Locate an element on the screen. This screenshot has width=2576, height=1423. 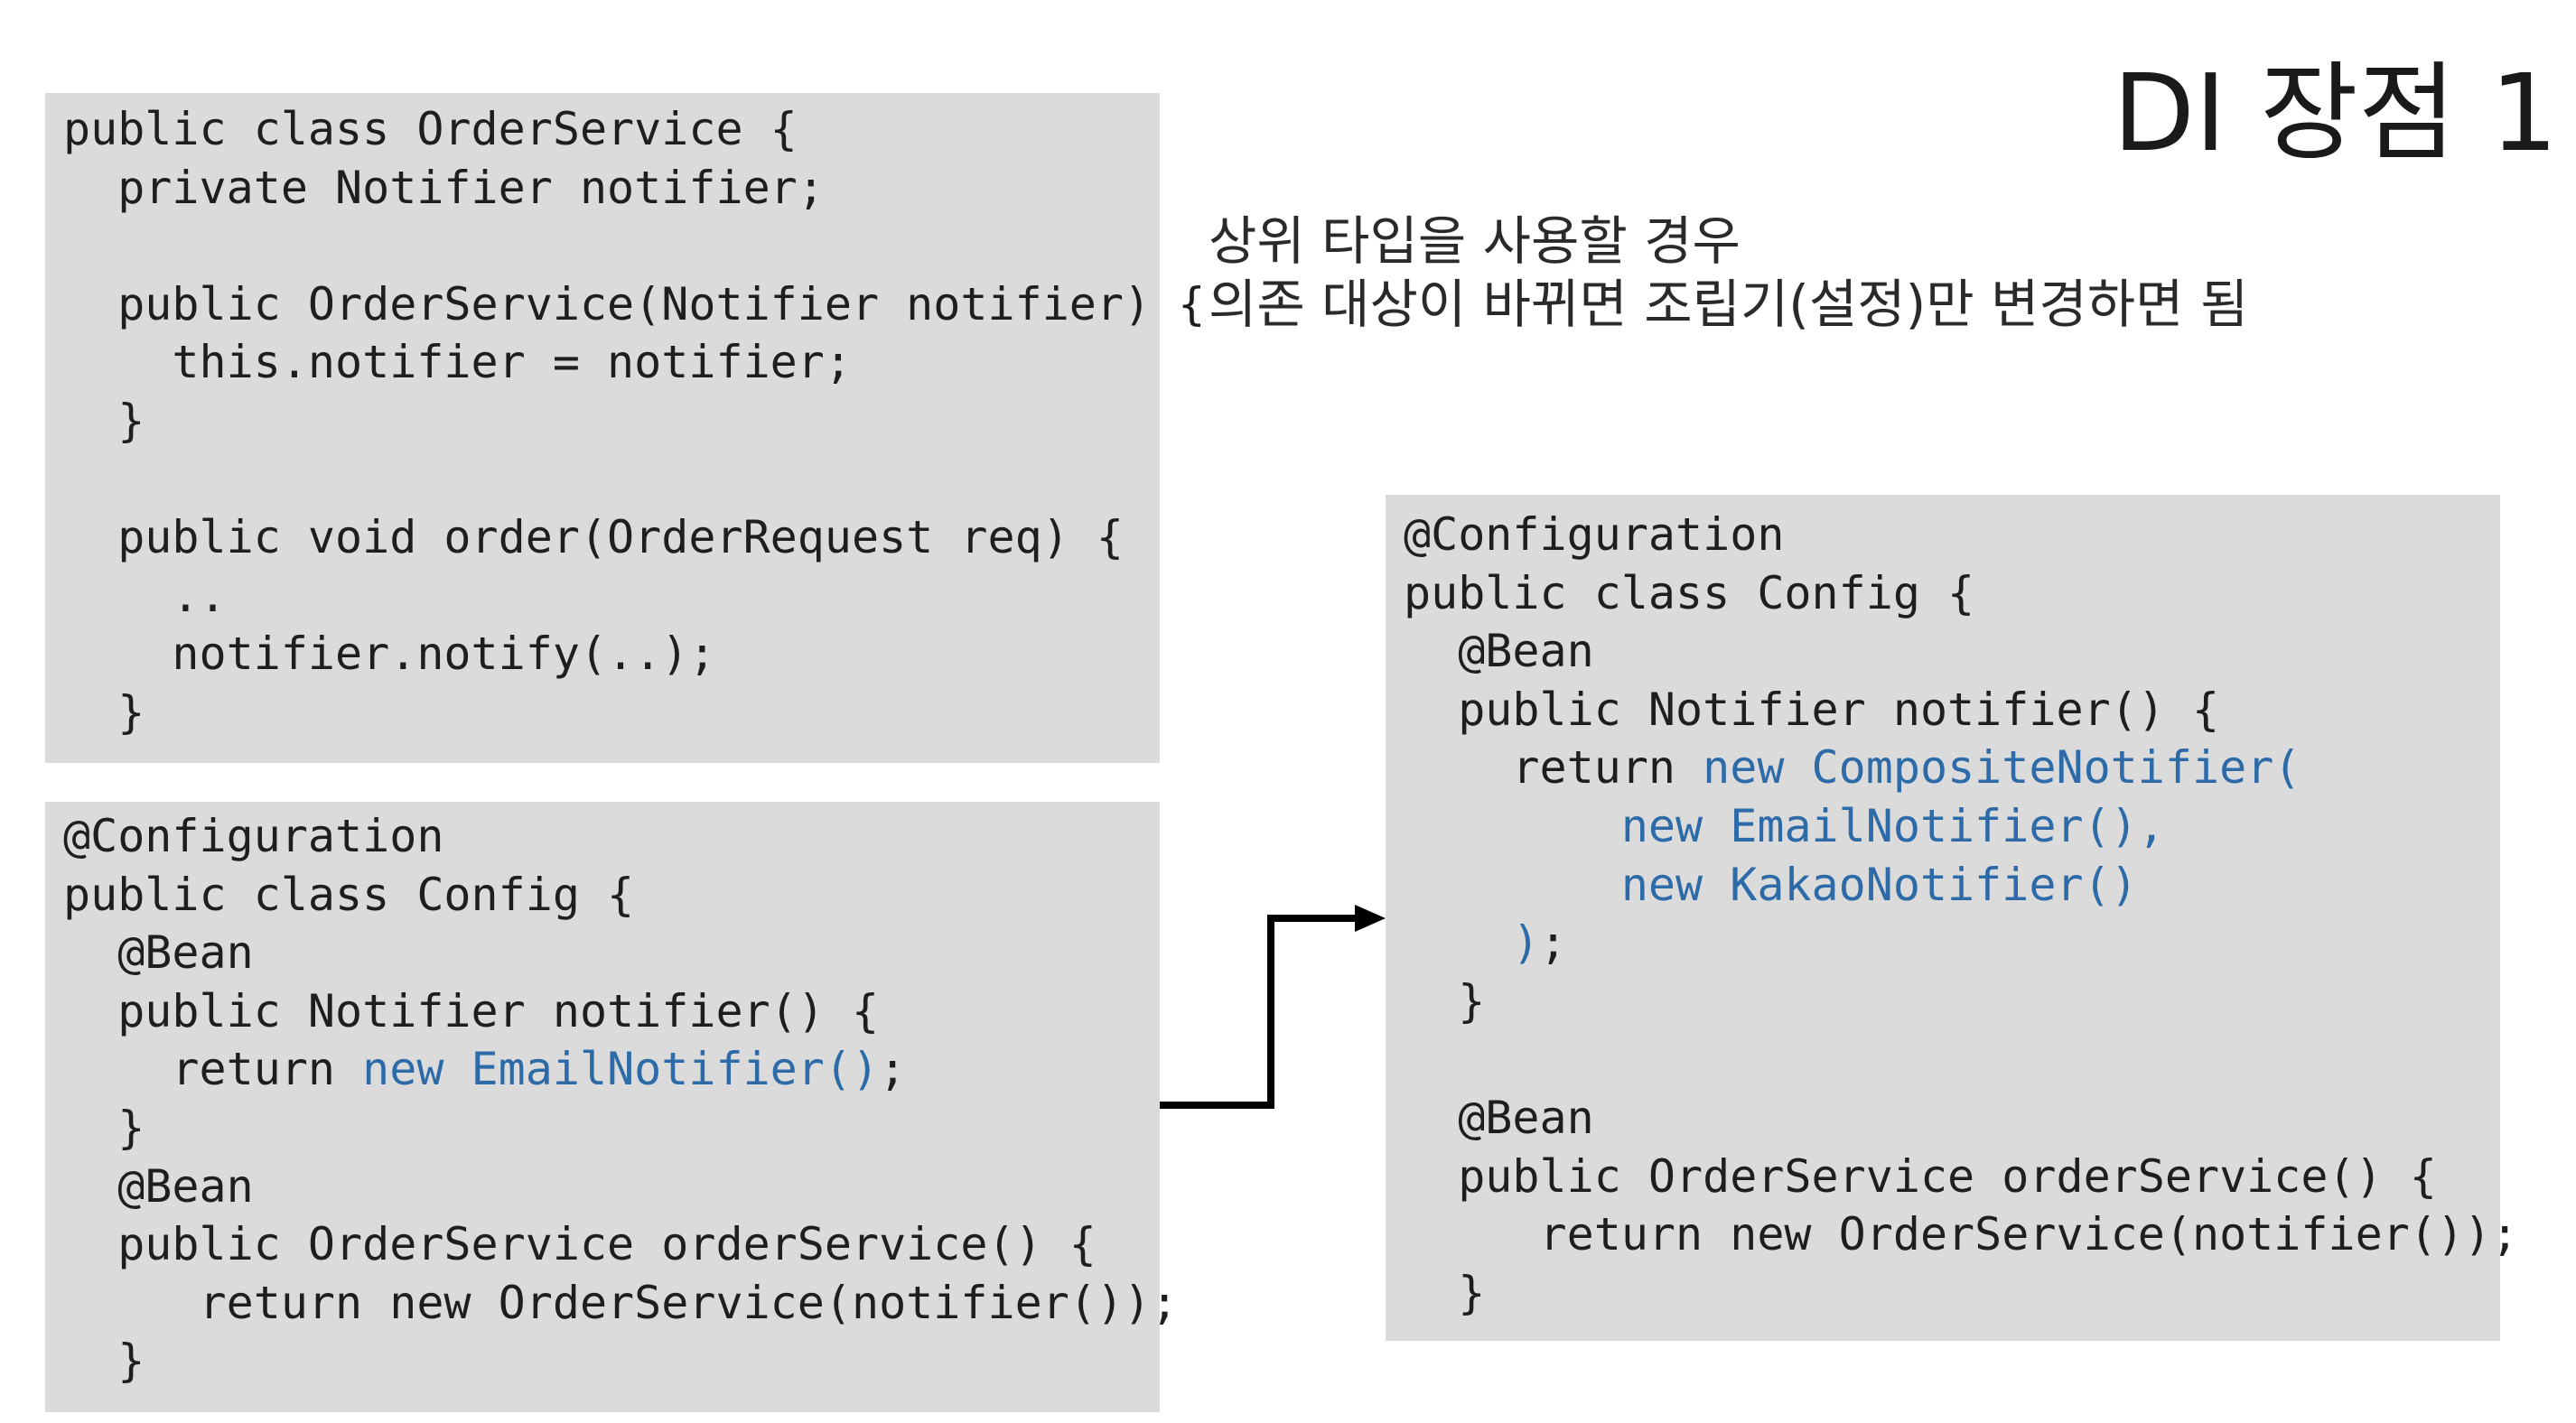
code-line: .. is located at coordinates (145, 595).